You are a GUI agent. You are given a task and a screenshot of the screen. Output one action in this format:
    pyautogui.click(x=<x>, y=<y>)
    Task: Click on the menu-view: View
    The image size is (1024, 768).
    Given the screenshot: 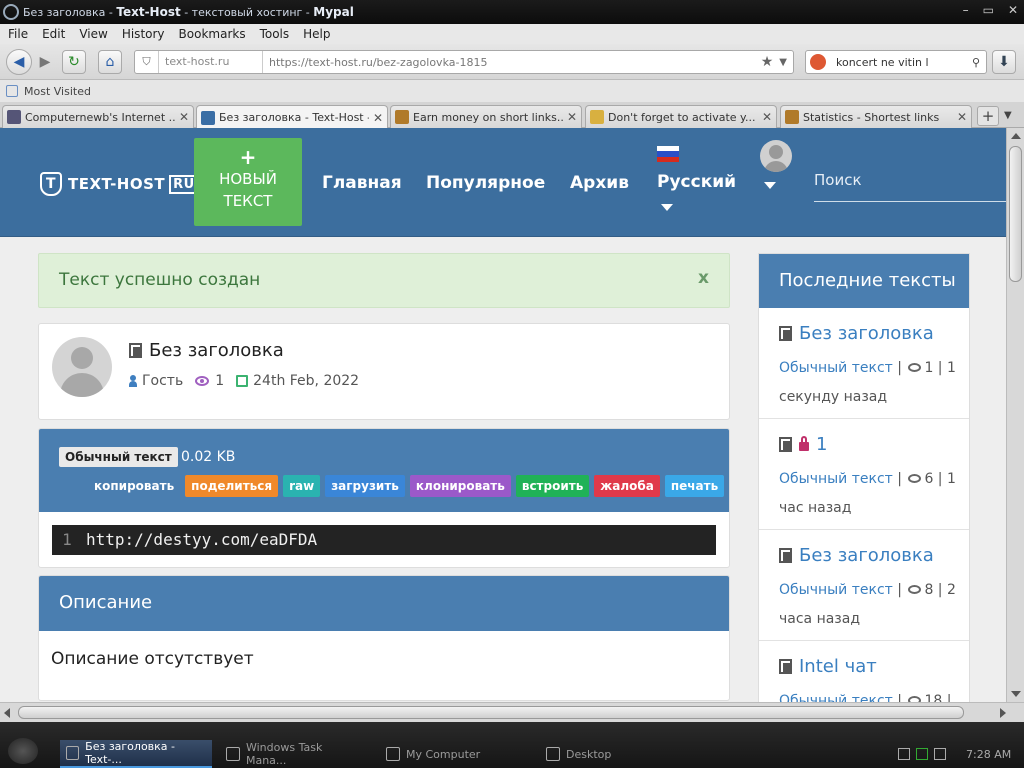 What is the action you would take?
    pyautogui.click(x=93, y=34)
    